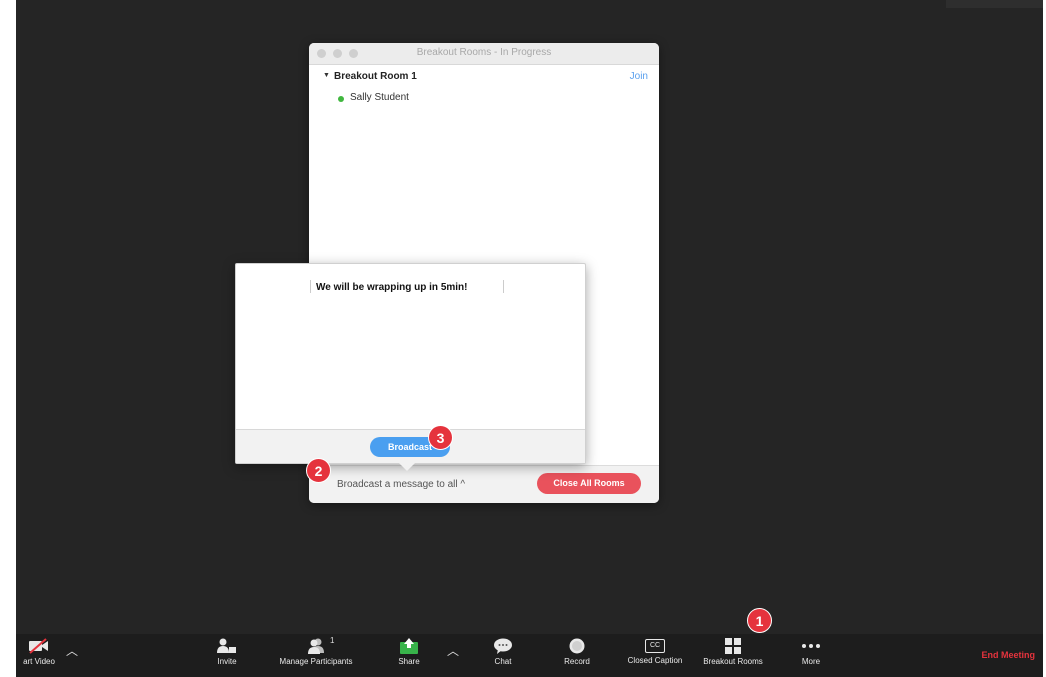 This screenshot has height=677, width=1046. I want to click on cc-icon: CC, so click(655, 646).